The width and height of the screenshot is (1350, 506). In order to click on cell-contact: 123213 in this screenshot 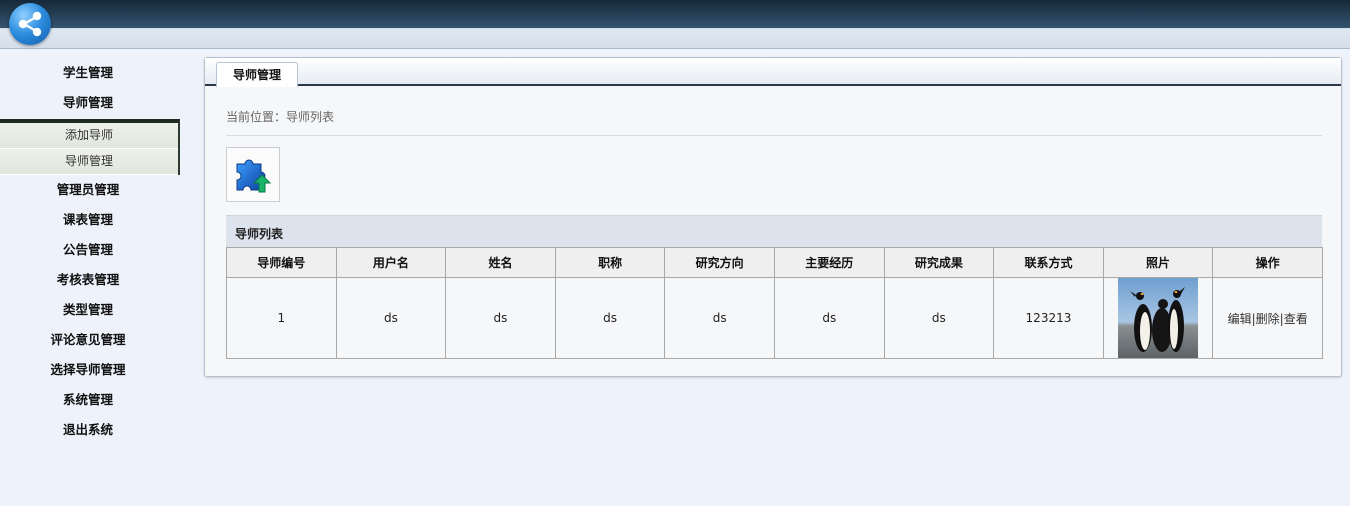, I will do `click(1048, 318)`.